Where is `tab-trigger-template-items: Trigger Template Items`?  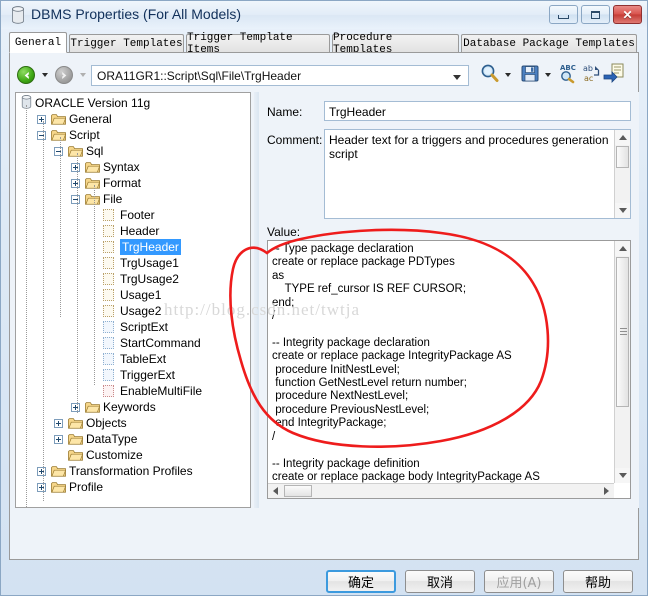
tab-trigger-template-items: Trigger Template Items is located at coordinates (258, 44).